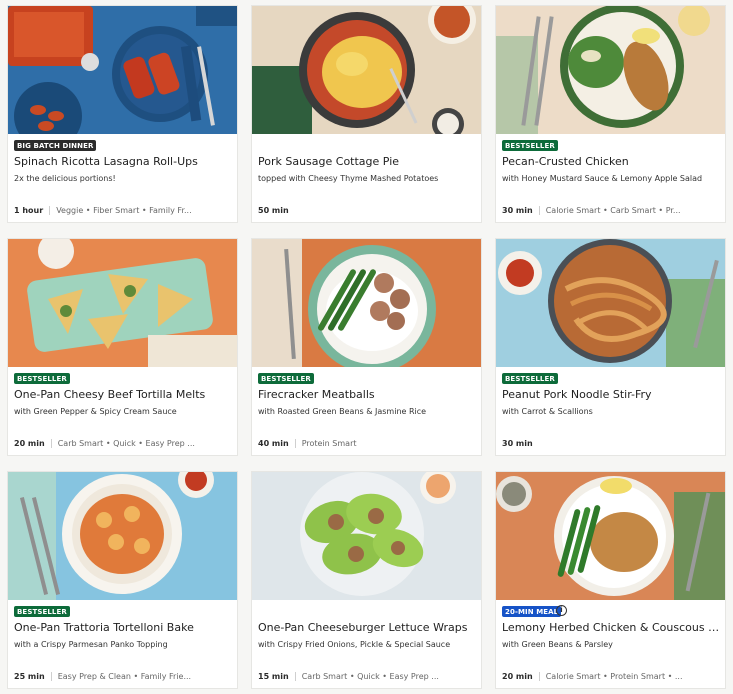  What do you see at coordinates (367, 443) in the screenshot?
I see `recipe-meta: 40 min Protein Smart` at bounding box center [367, 443].